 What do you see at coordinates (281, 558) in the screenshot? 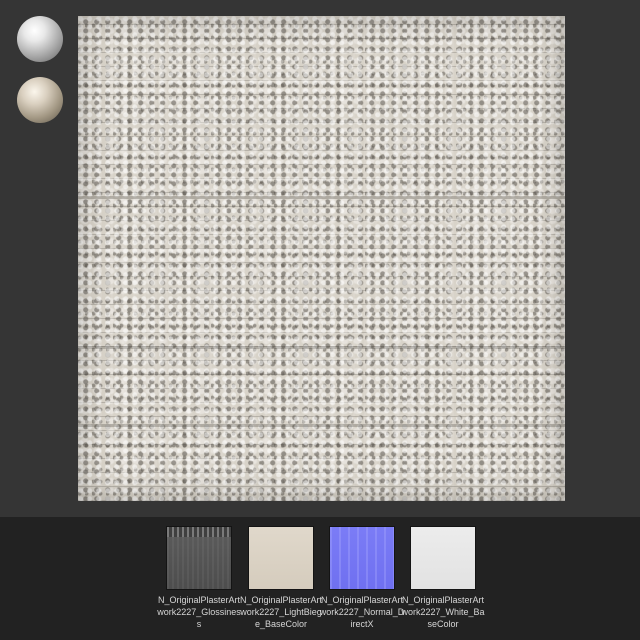
I see `light-beige-basecolor-thumbnail` at bounding box center [281, 558].